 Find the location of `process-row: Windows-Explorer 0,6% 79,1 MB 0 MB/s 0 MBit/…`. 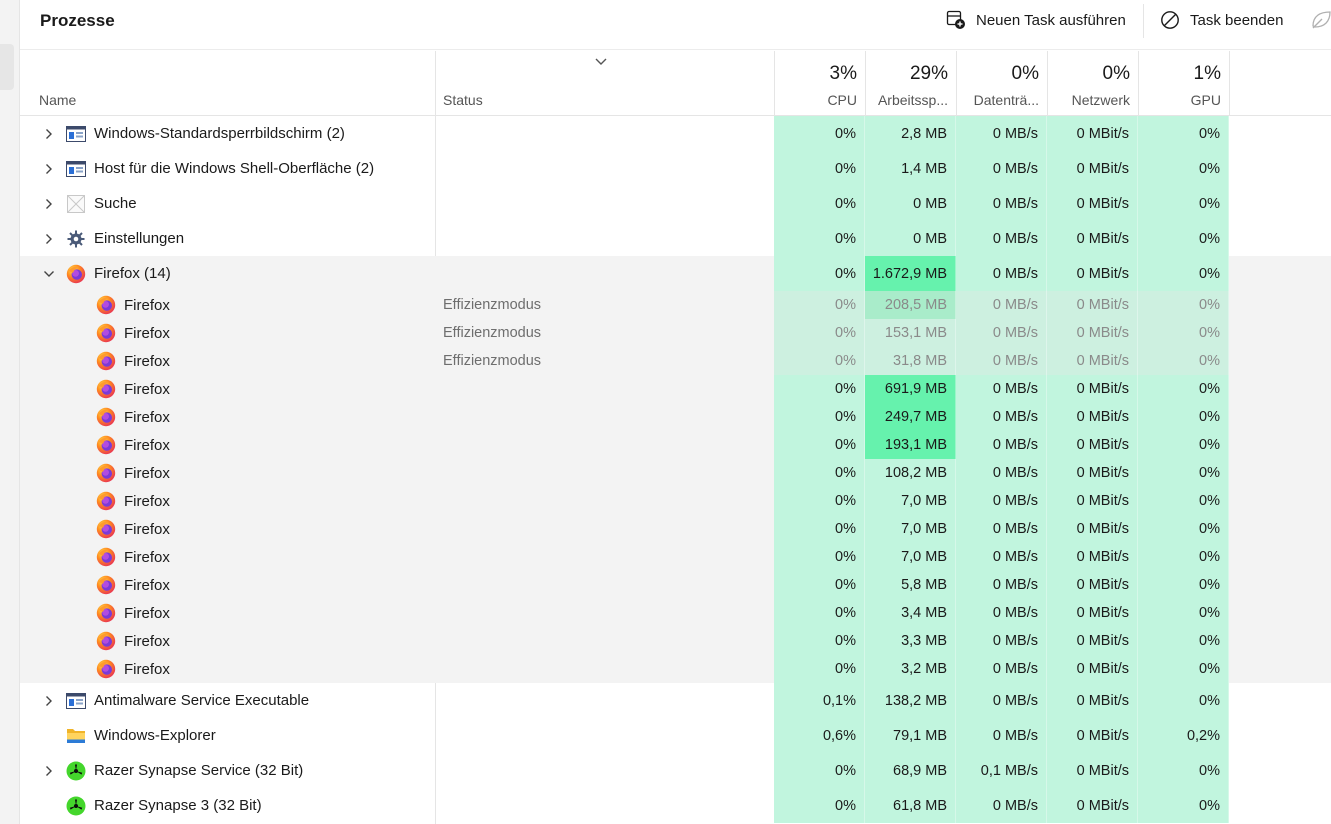

process-row: Windows-Explorer 0,6% 79,1 MB 0 MB/s 0 MBit/… is located at coordinates (675, 735).